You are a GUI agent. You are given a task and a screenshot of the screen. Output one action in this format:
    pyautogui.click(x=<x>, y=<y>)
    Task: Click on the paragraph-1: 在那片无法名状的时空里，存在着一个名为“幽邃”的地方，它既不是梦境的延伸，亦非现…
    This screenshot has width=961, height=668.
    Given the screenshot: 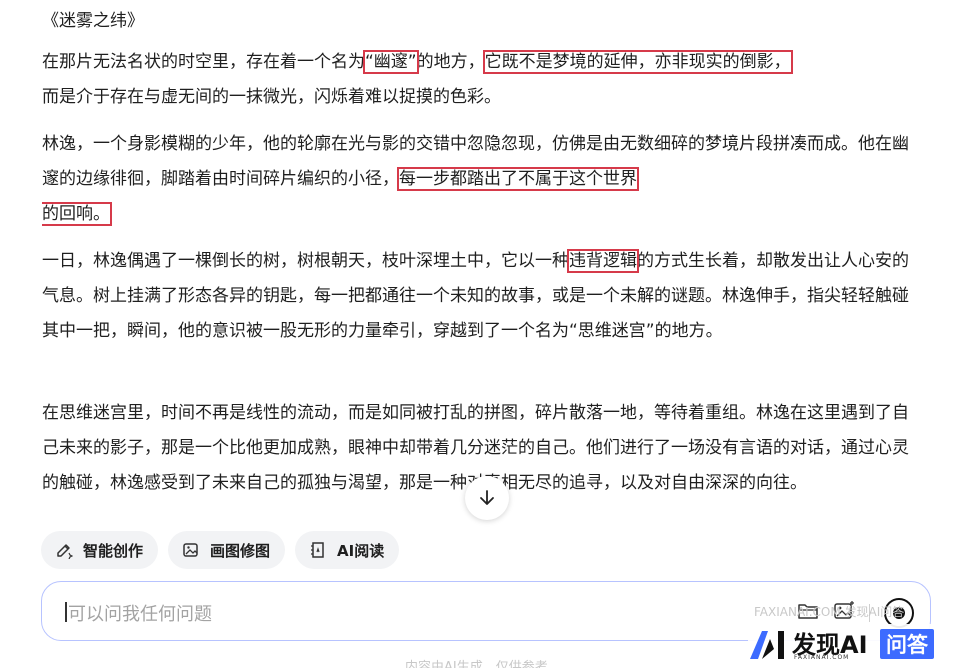 What is the action you would take?
    pyautogui.click(x=476, y=80)
    